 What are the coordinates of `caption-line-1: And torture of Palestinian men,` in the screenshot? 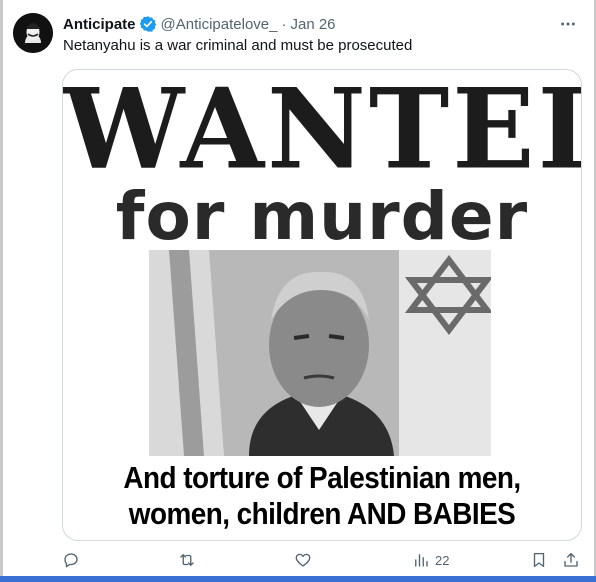 It's located at (322, 477).